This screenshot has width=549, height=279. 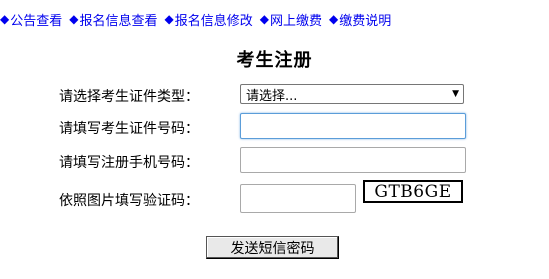 What do you see at coordinates (129, 163) in the screenshot?
I see `phone-label: 请填写注册手机号码：` at bounding box center [129, 163].